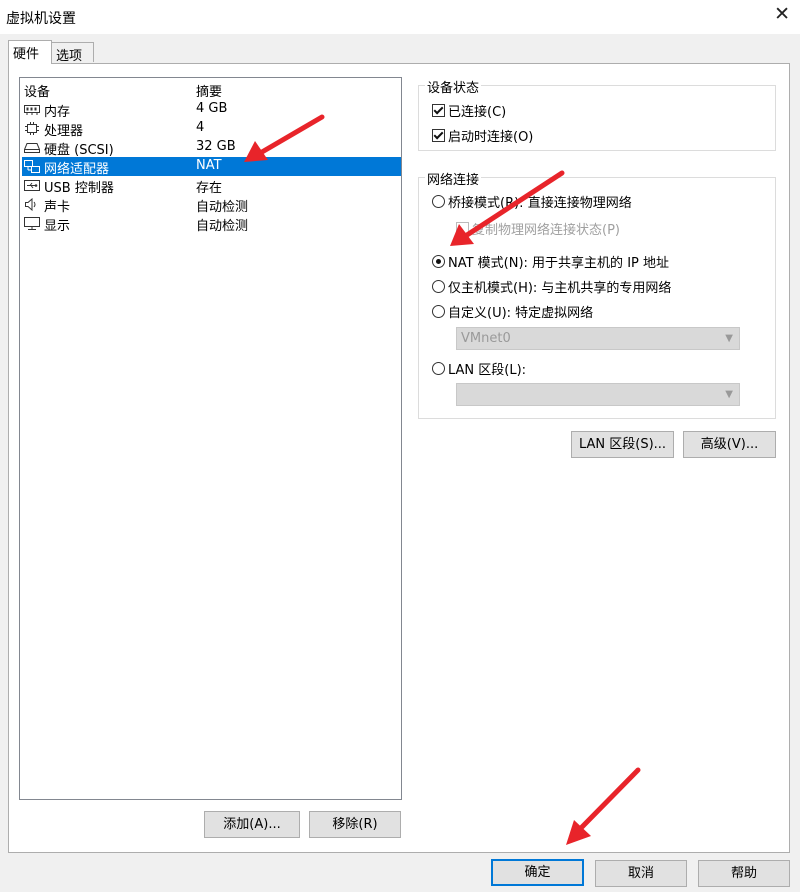 The image size is (800, 892). Describe the element at coordinates (487, 370) in the screenshot. I see `lan-segment-label: LAN 区段(L):` at that location.